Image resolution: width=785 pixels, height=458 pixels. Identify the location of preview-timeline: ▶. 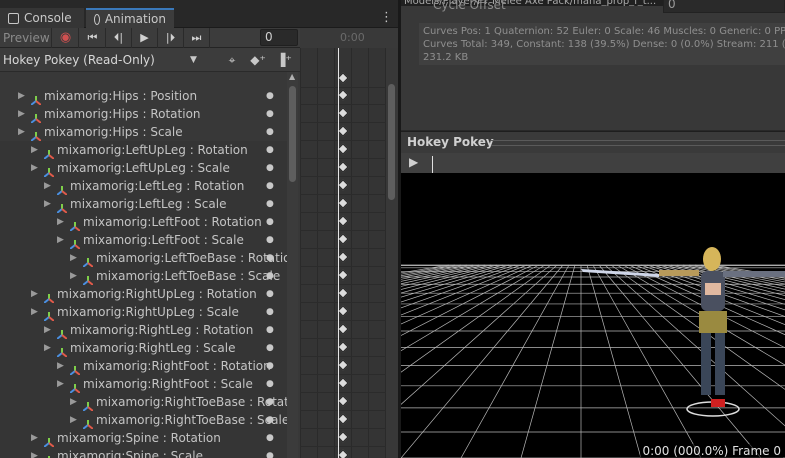
(593, 163).